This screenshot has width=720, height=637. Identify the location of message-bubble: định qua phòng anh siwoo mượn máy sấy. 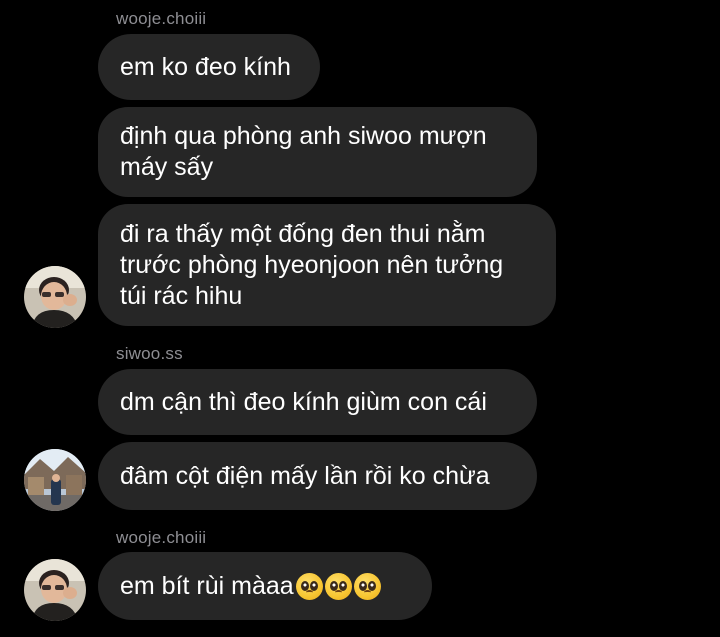
(317, 152).